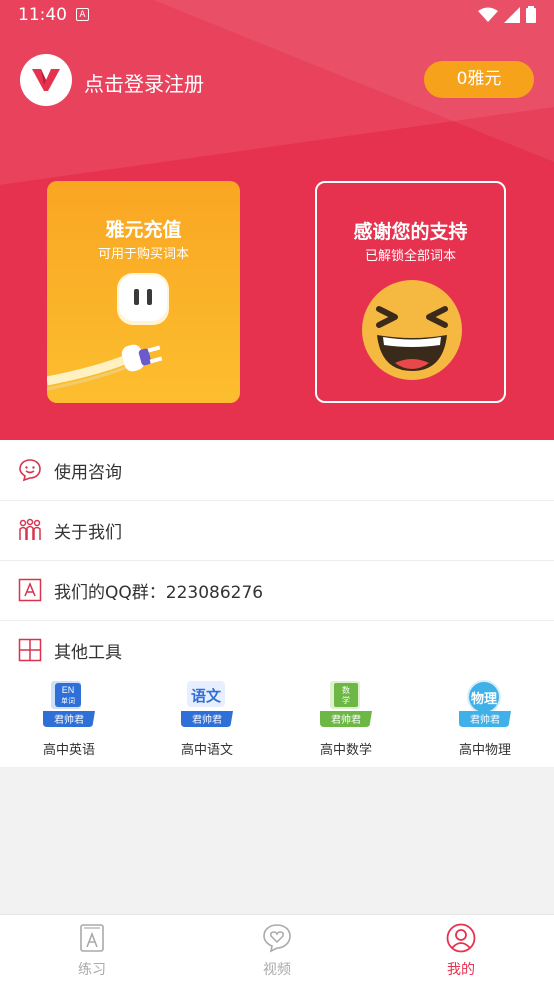 This screenshot has height=985, width=554. What do you see at coordinates (88, 473) in the screenshot?
I see `menu-item-label: 使用咨询` at bounding box center [88, 473].